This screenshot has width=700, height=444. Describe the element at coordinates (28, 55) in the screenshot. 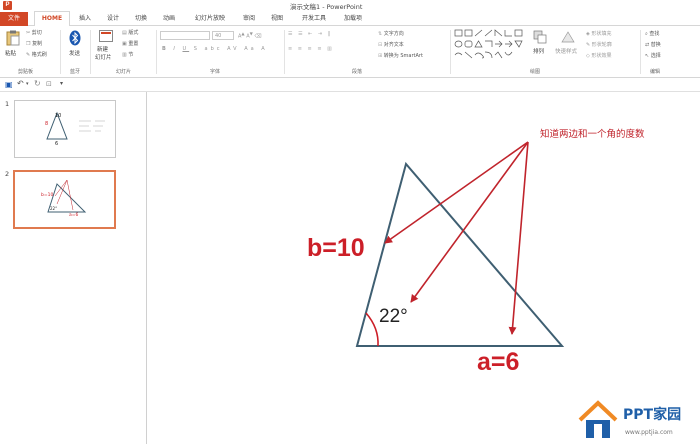

I see `brush-icon: ✎` at that location.